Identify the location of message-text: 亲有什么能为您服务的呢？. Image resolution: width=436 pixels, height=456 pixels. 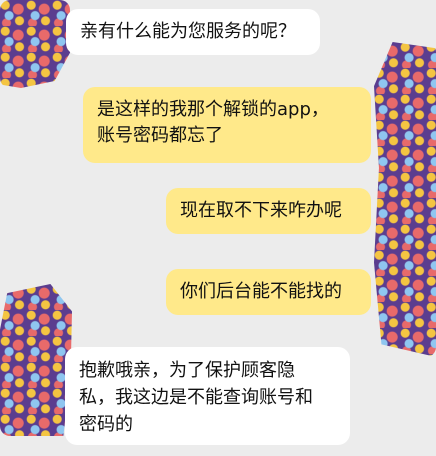
(188, 31).